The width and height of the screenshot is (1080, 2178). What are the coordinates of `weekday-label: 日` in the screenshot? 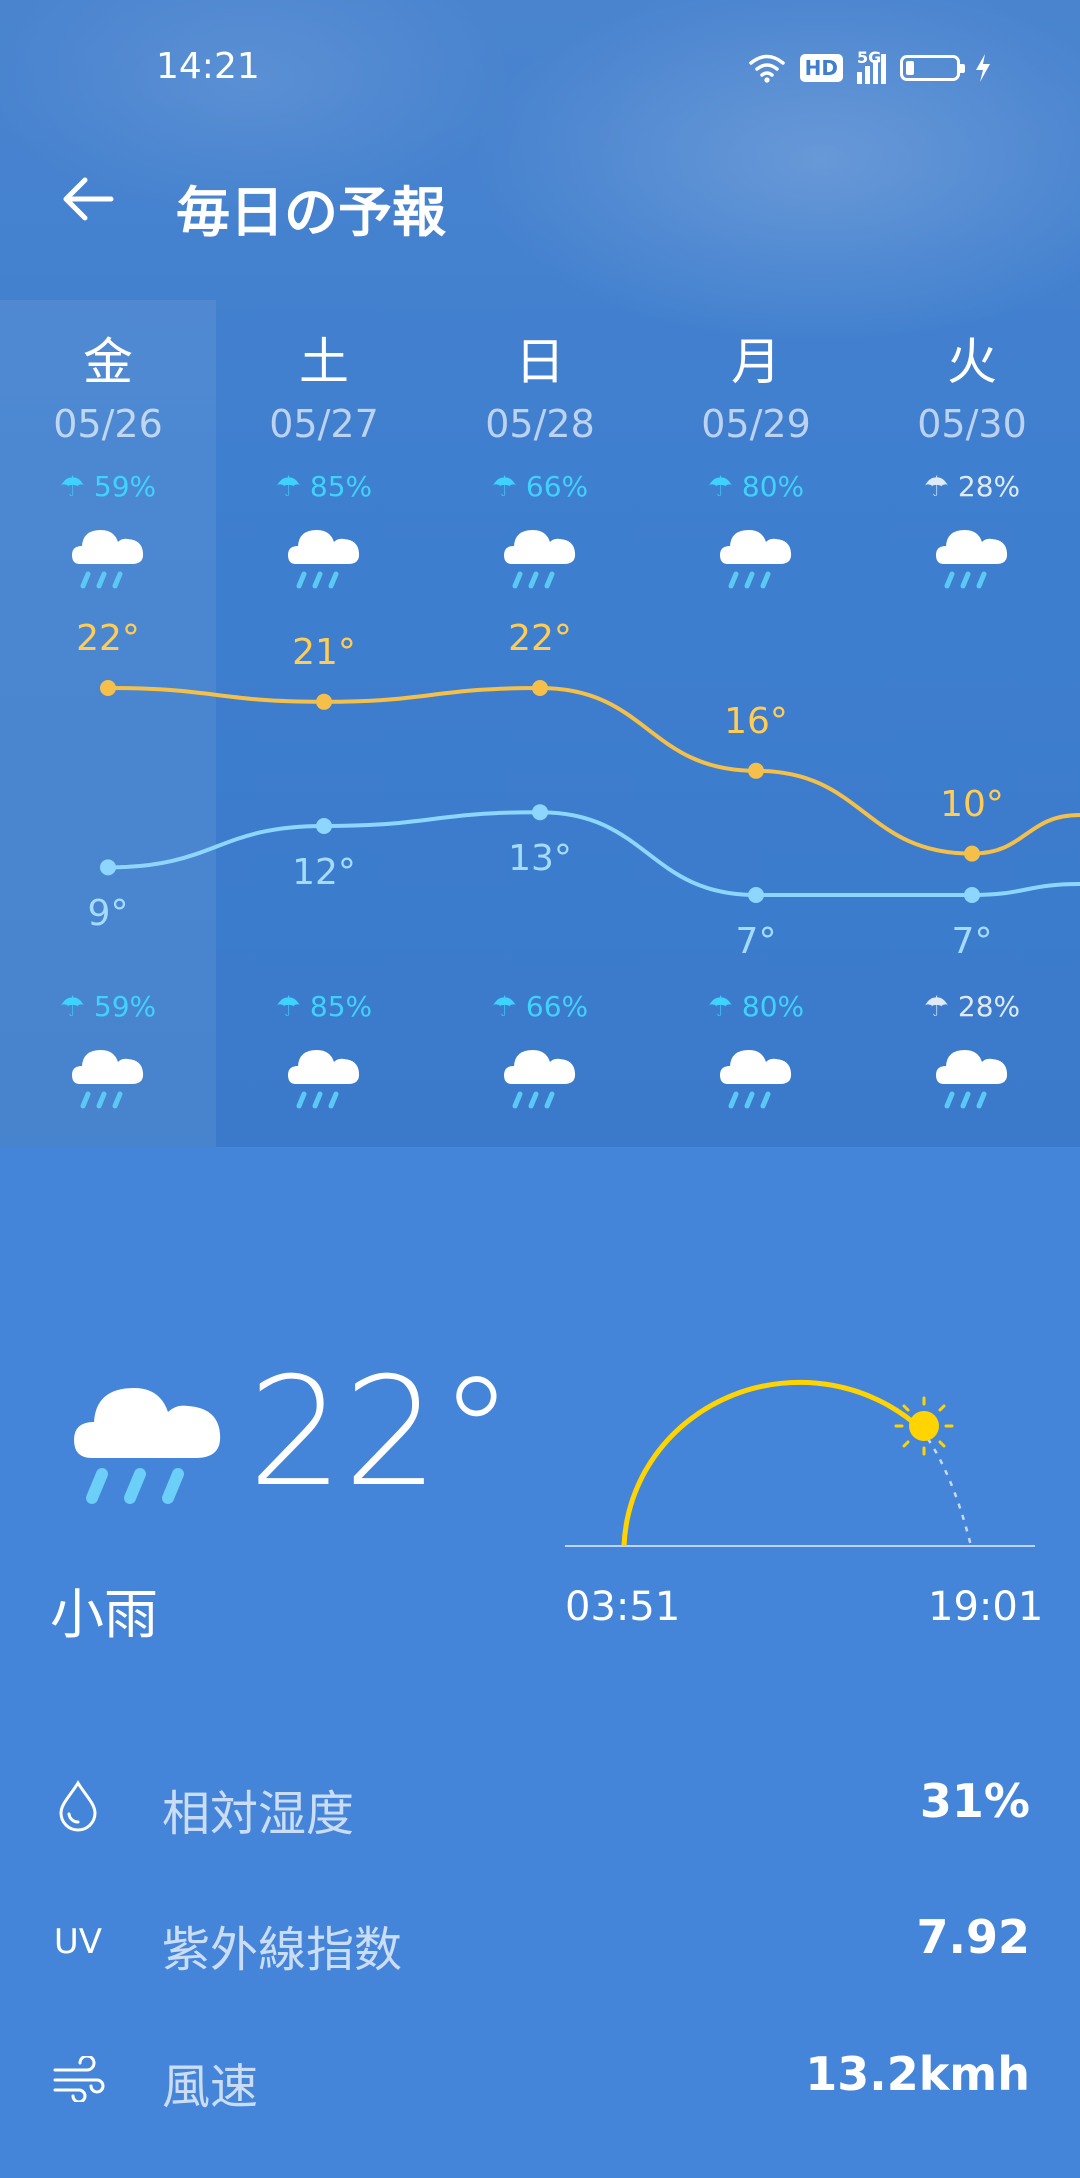 It's located at (540, 362).